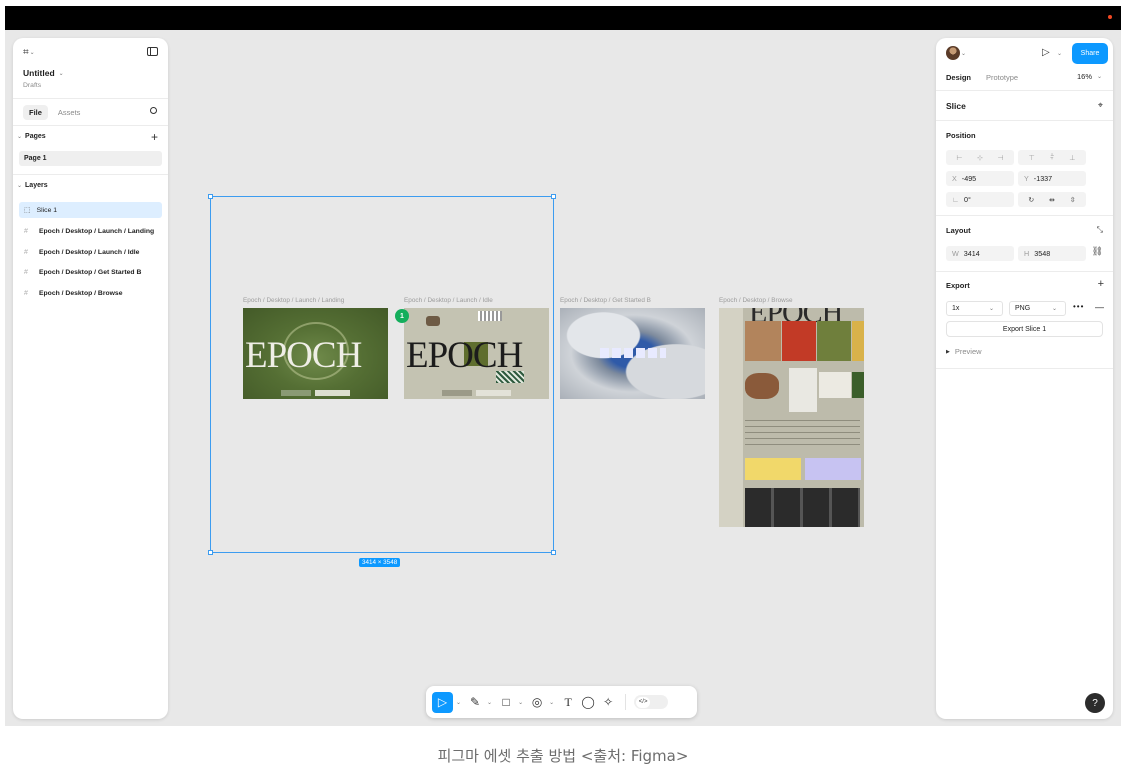  I want to click on layer-label: Epoch / Desktop / Launch / Idle, so click(89, 252).